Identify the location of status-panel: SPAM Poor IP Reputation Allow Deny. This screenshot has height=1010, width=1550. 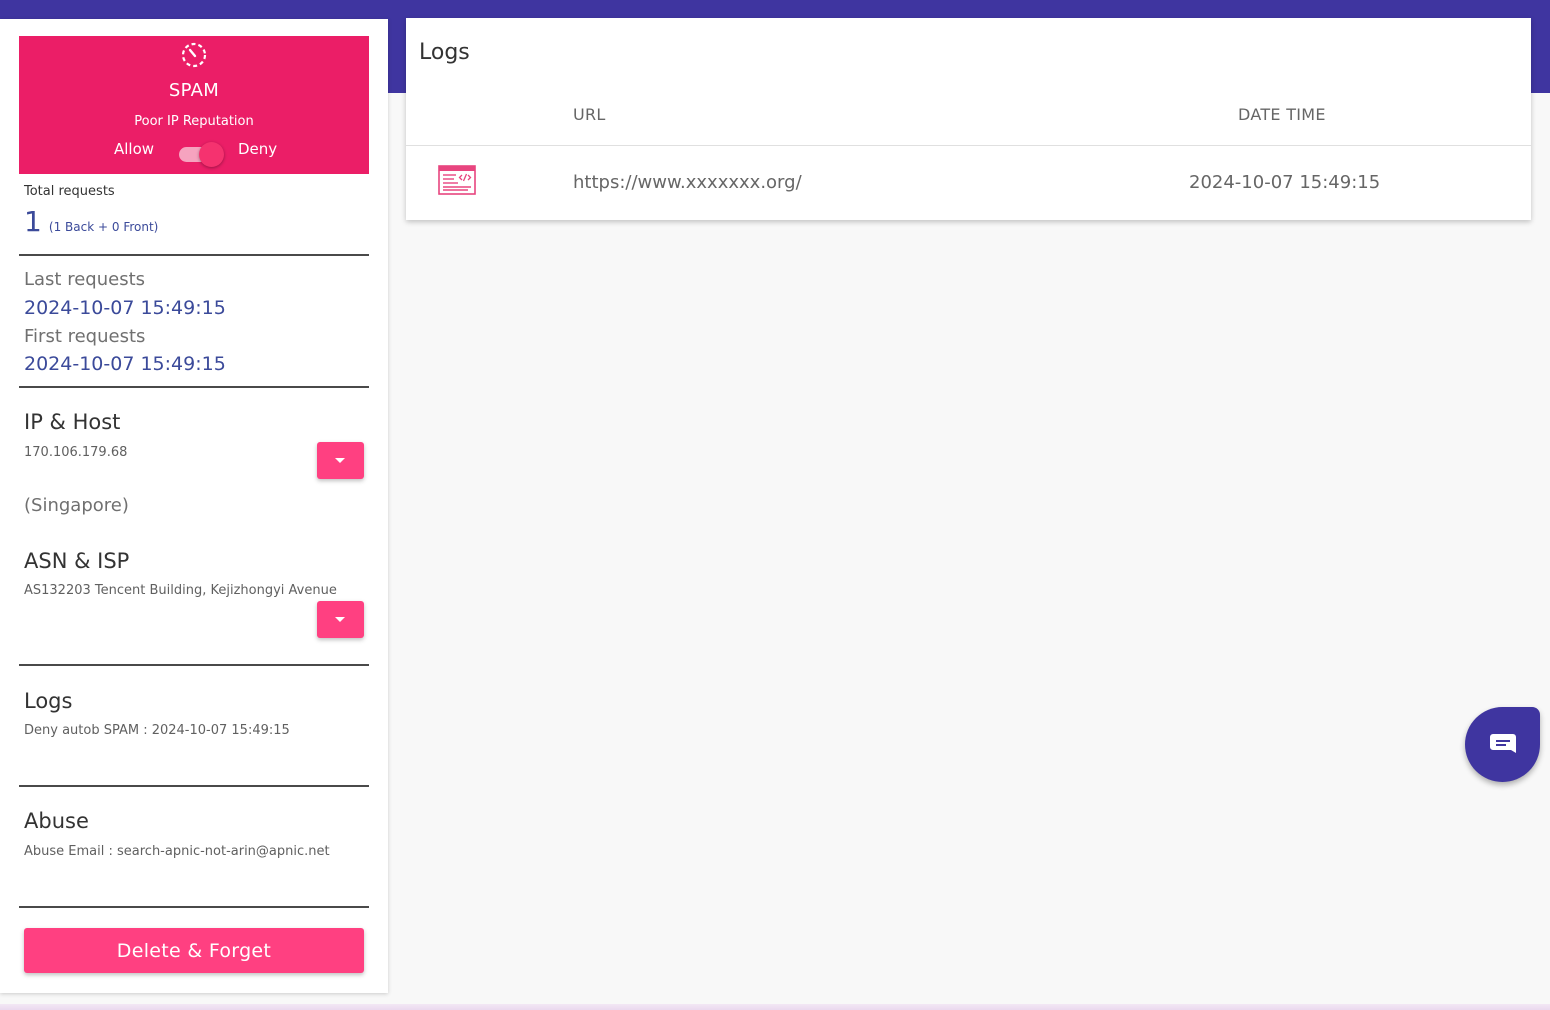
(194, 105).